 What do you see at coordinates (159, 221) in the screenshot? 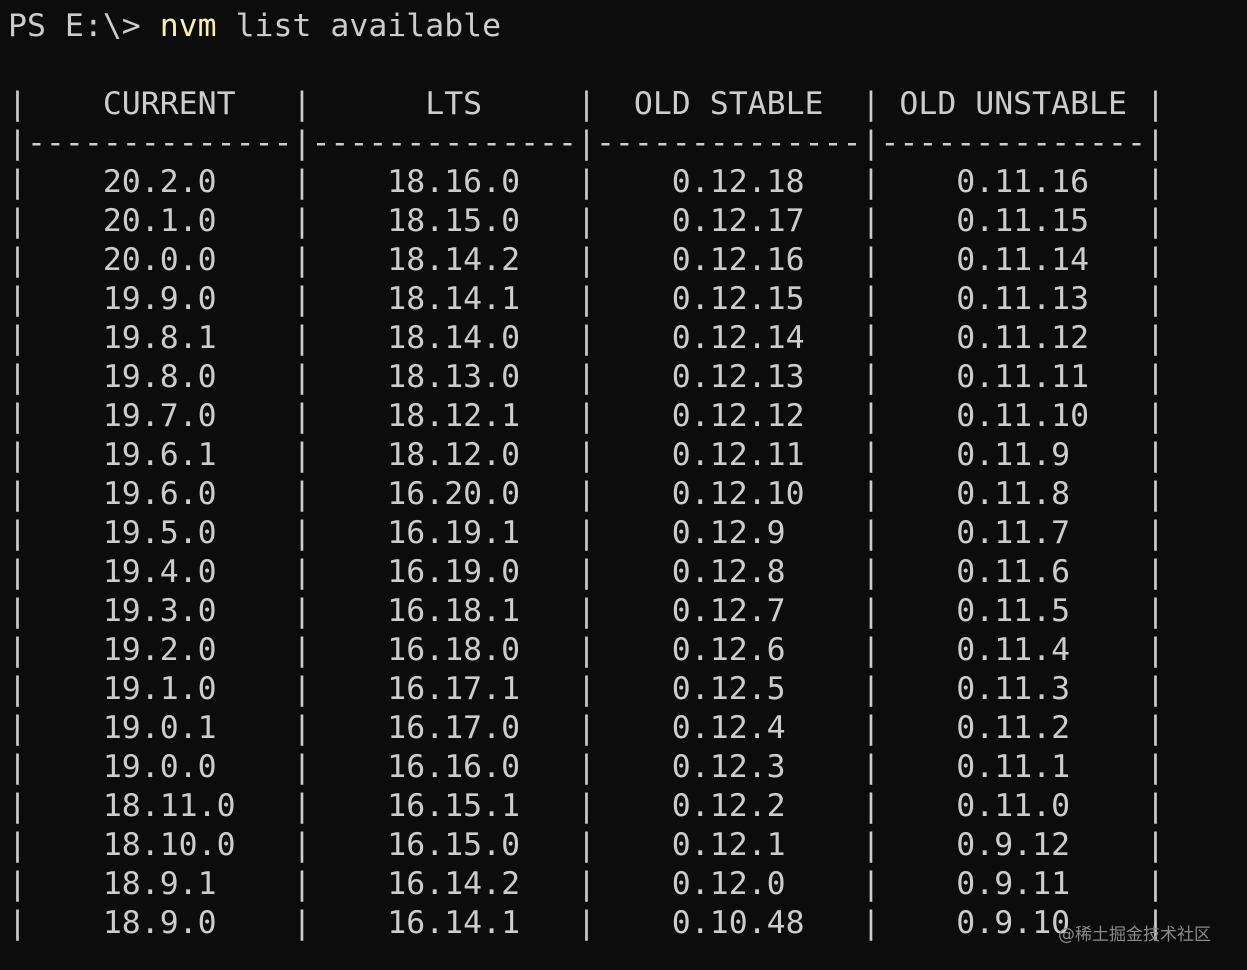
I see `table-cell: 20.1.0` at bounding box center [159, 221].